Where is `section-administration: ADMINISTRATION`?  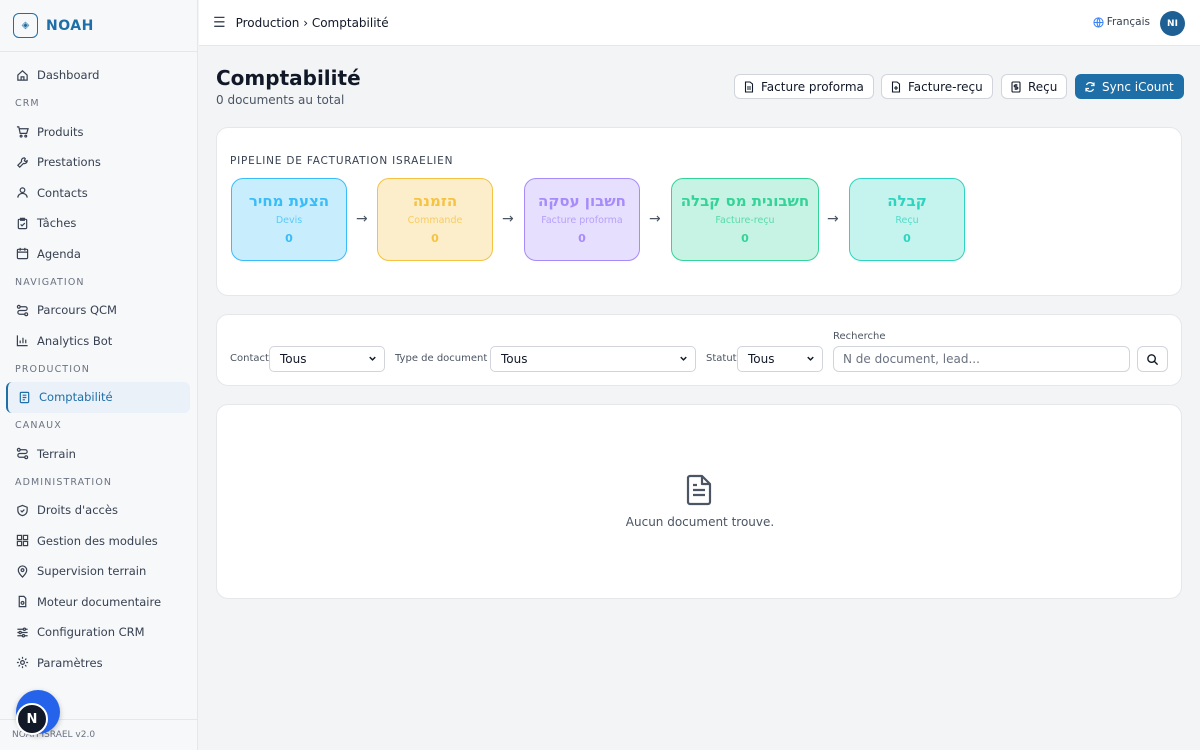 section-administration: ADMINISTRATION is located at coordinates (64, 482).